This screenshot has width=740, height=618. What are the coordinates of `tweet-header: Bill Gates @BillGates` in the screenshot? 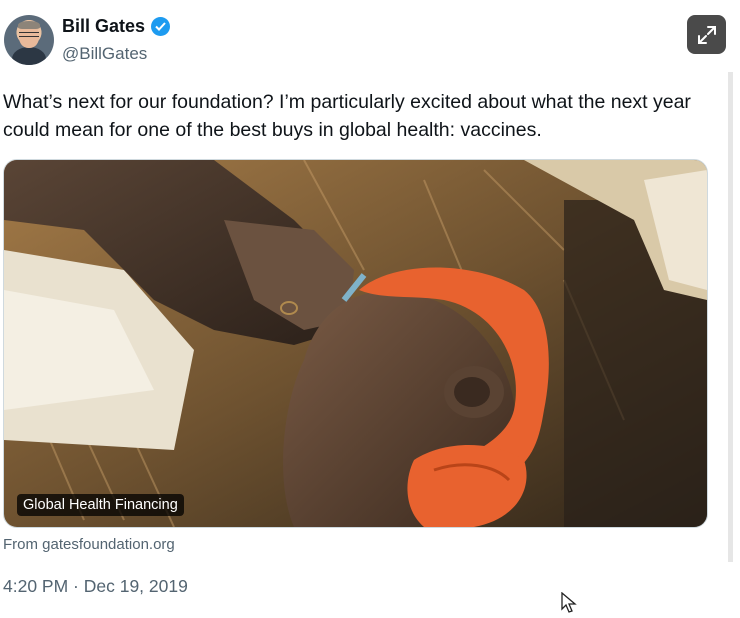 It's located at (370, 40).